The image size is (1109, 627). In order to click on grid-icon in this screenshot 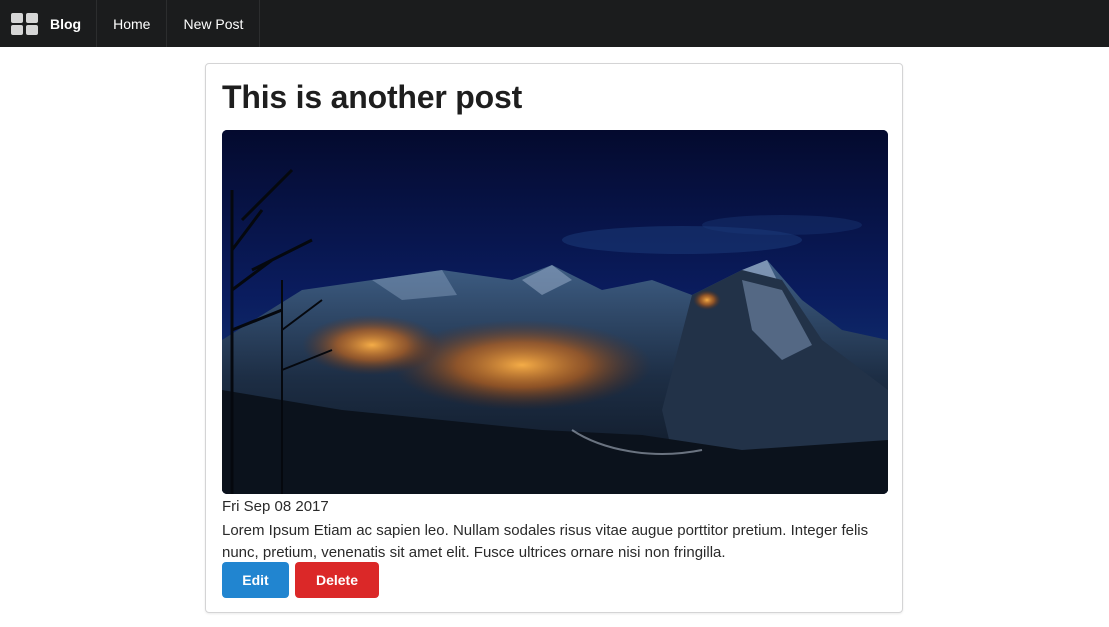, I will do `click(24, 23)`.